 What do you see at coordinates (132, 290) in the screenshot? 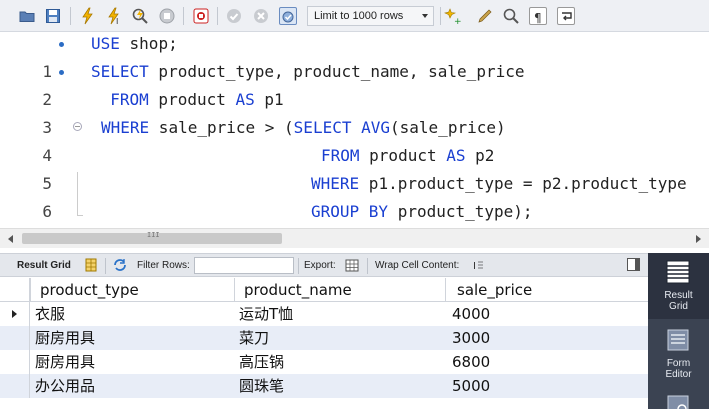
I see `column-header: product_type` at bounding box center [132, 290].